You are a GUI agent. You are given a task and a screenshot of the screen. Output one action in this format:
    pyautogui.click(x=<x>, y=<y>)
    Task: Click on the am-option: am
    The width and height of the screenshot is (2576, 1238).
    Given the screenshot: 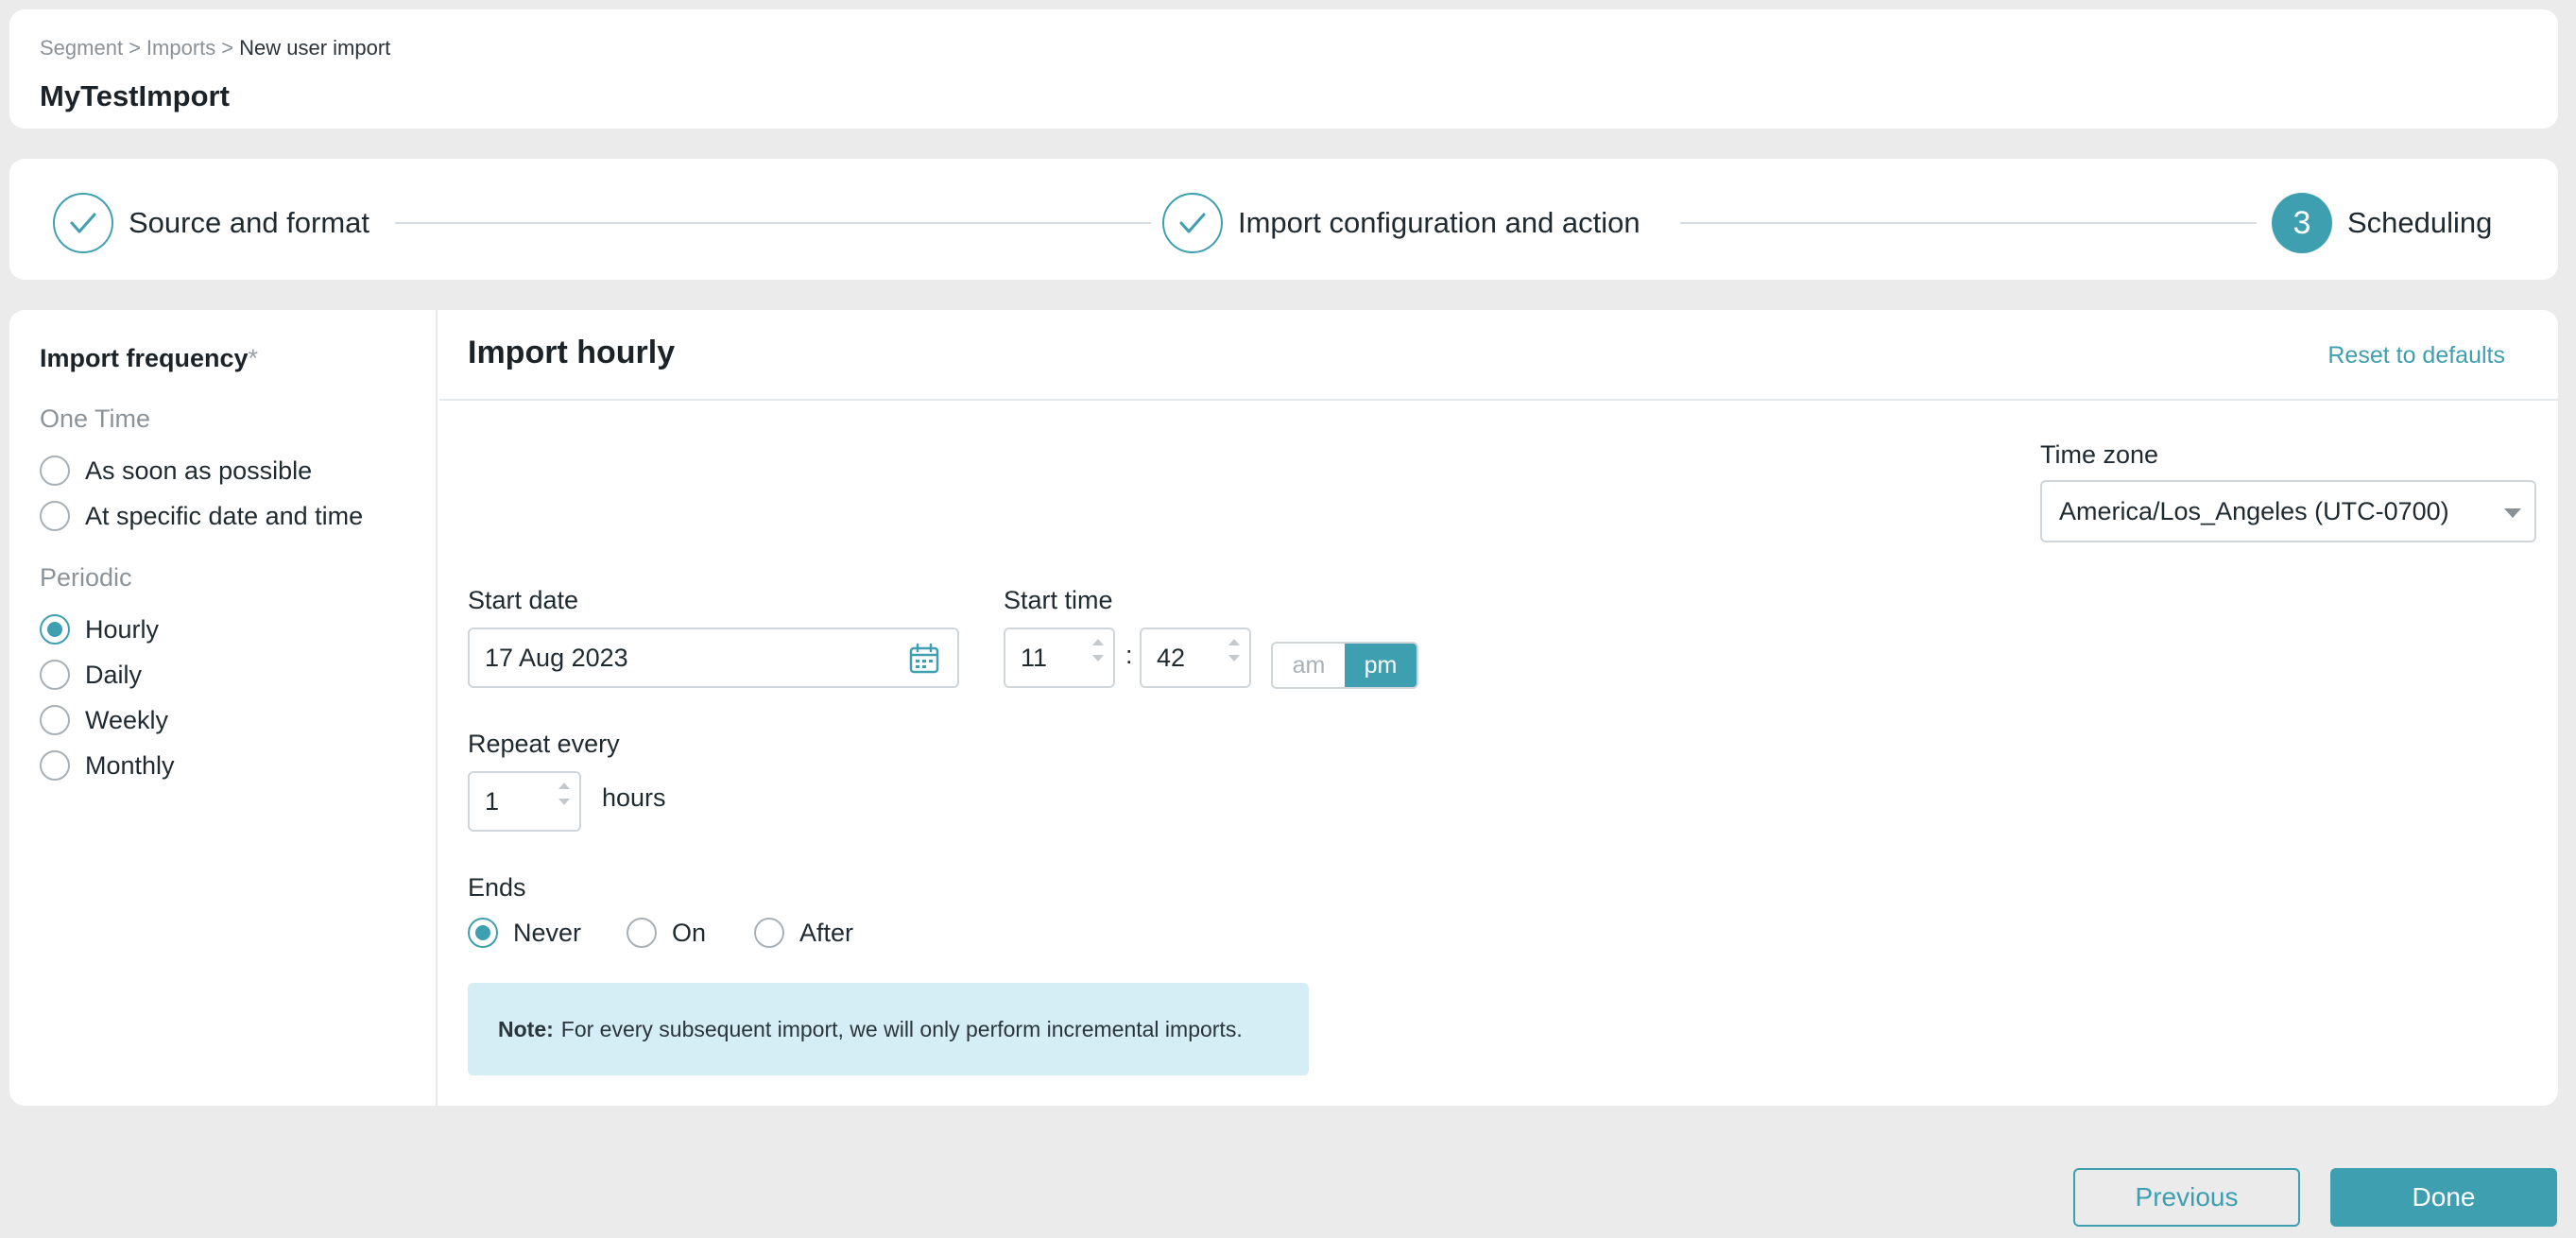 What is the action you would take?
    pyautogui.click(x=1309, y=665)
    